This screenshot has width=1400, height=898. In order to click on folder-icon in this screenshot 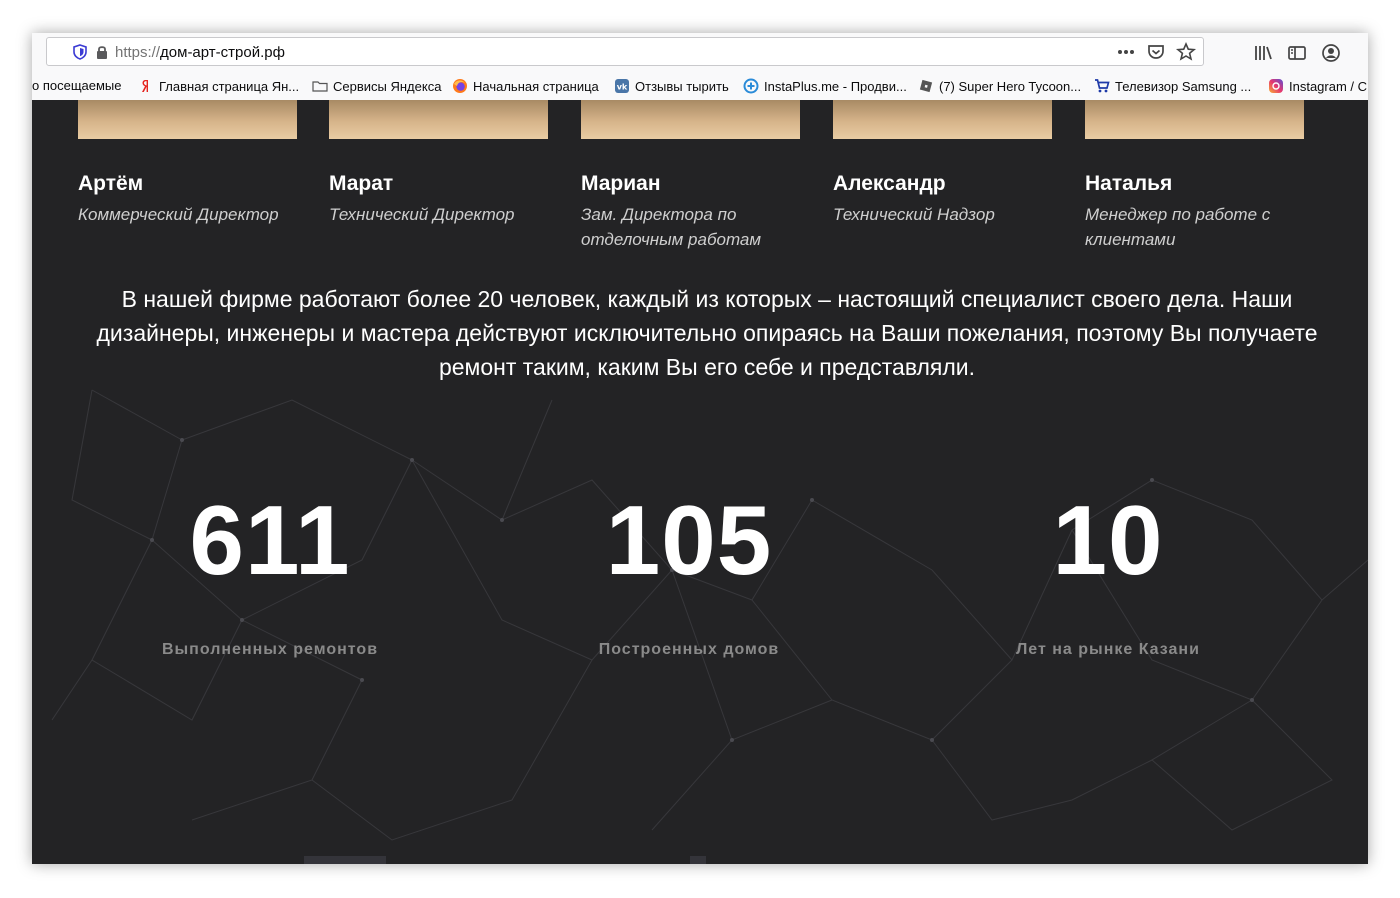, I will do `click(320, 86)`.